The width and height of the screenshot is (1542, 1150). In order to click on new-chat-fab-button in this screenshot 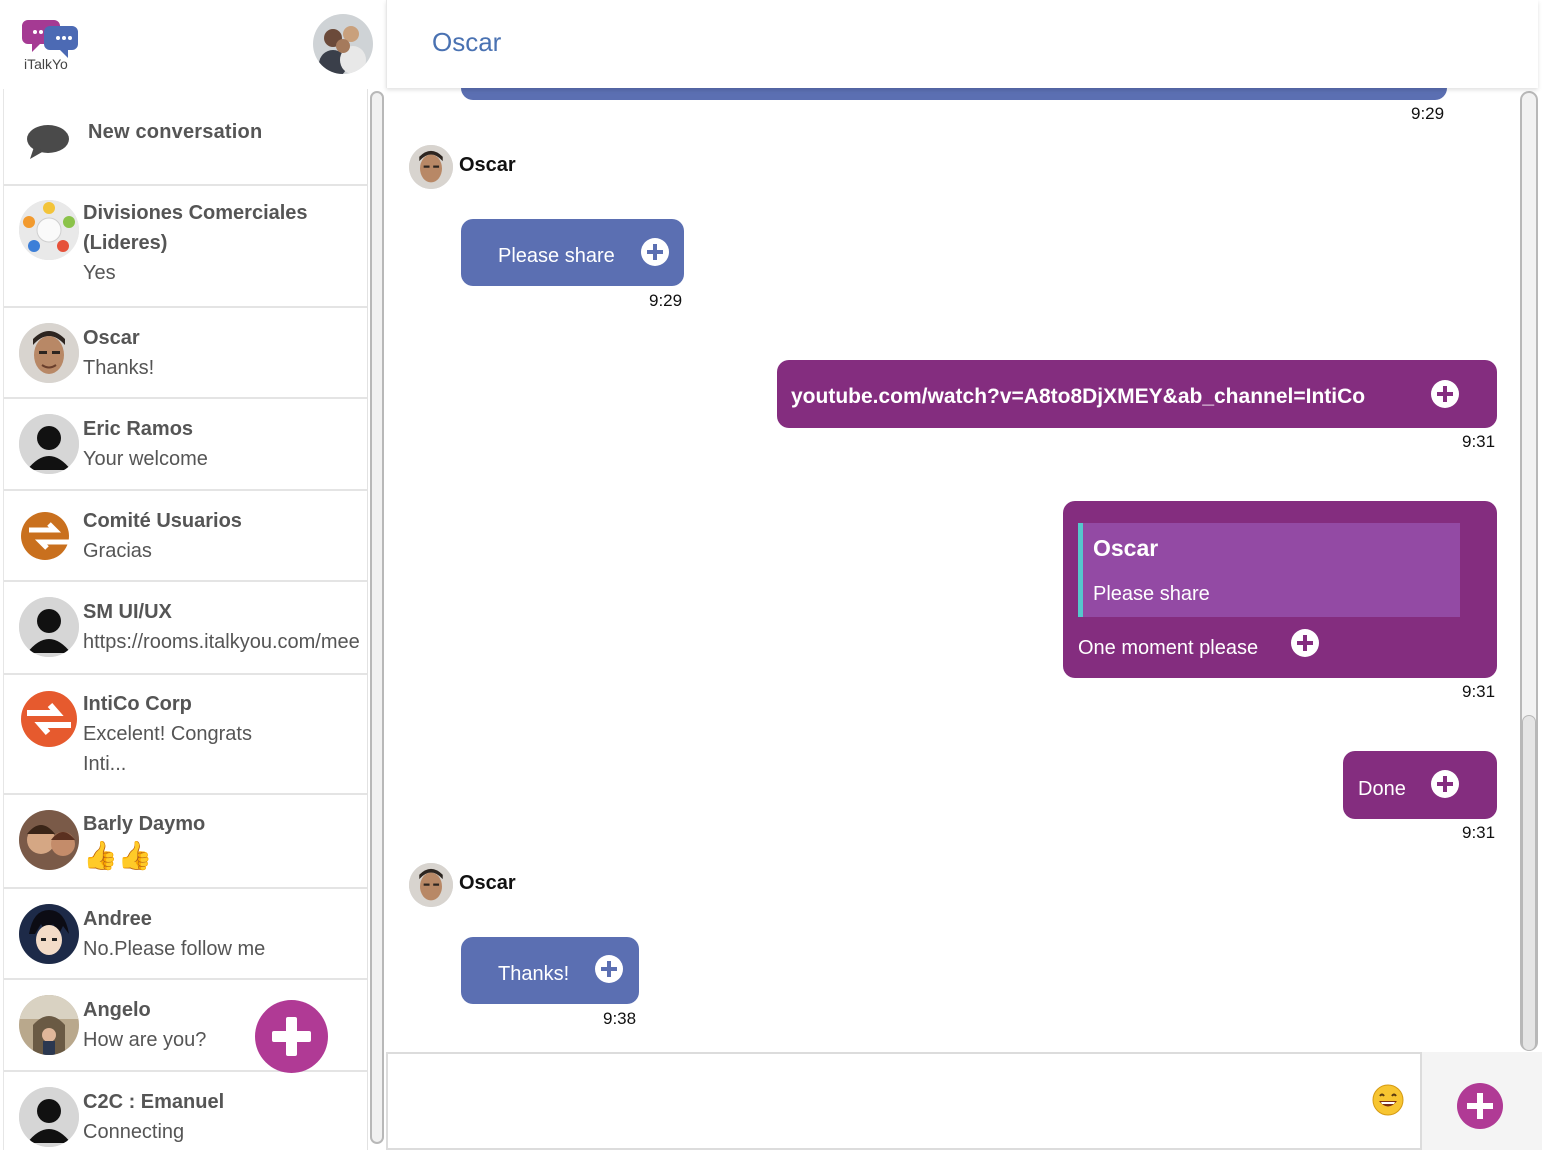, I will do `click(291, 1036)`.